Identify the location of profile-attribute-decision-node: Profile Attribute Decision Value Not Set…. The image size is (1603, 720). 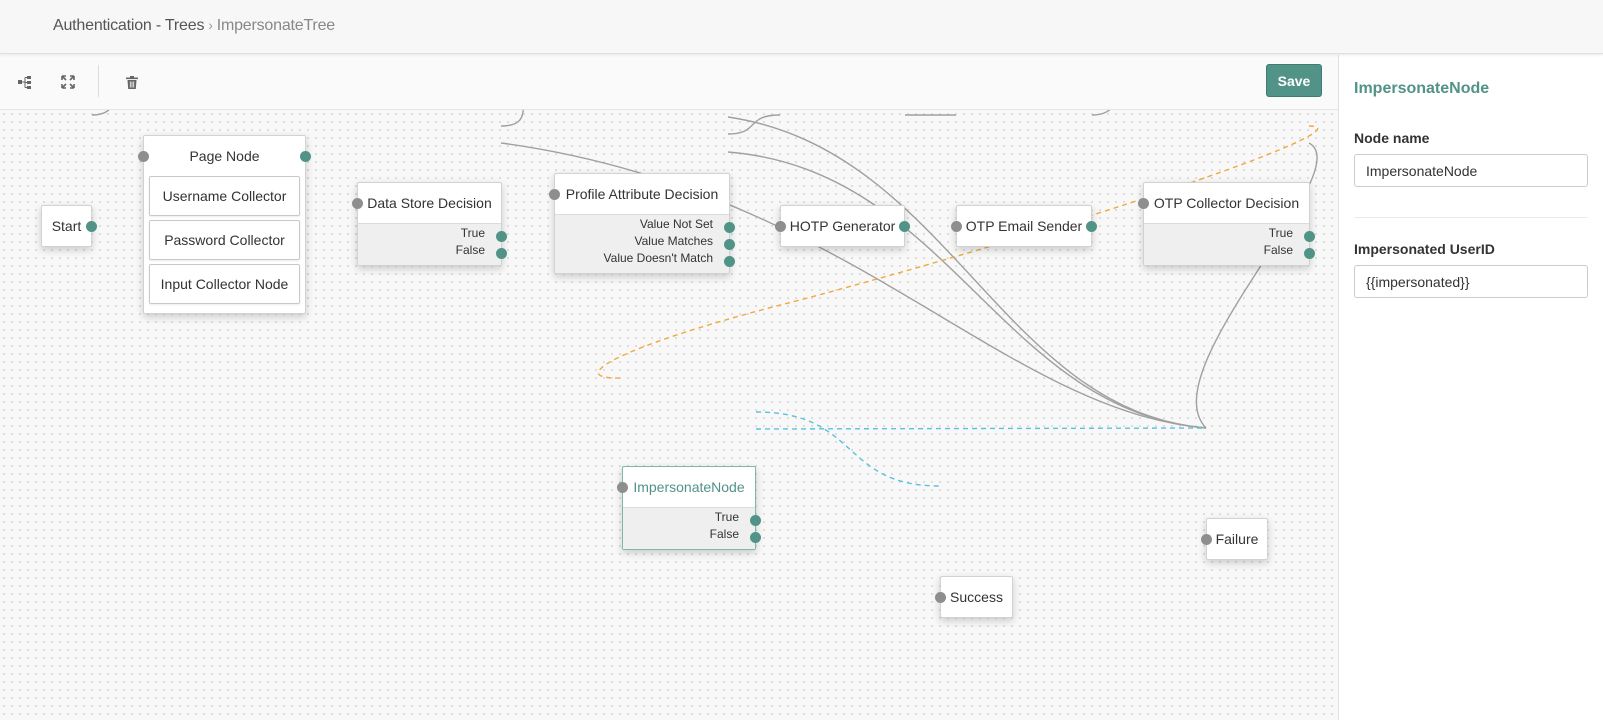
(642, 223).